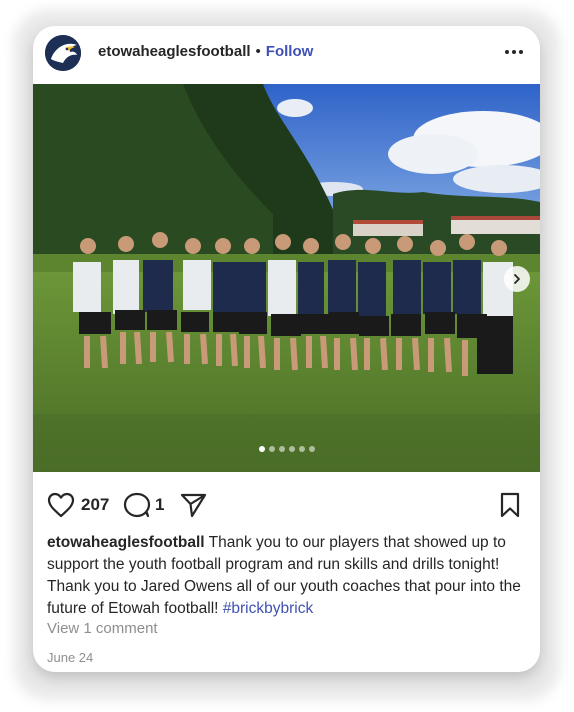  I want to click on action-bar: 207 1, so click(286, 507).